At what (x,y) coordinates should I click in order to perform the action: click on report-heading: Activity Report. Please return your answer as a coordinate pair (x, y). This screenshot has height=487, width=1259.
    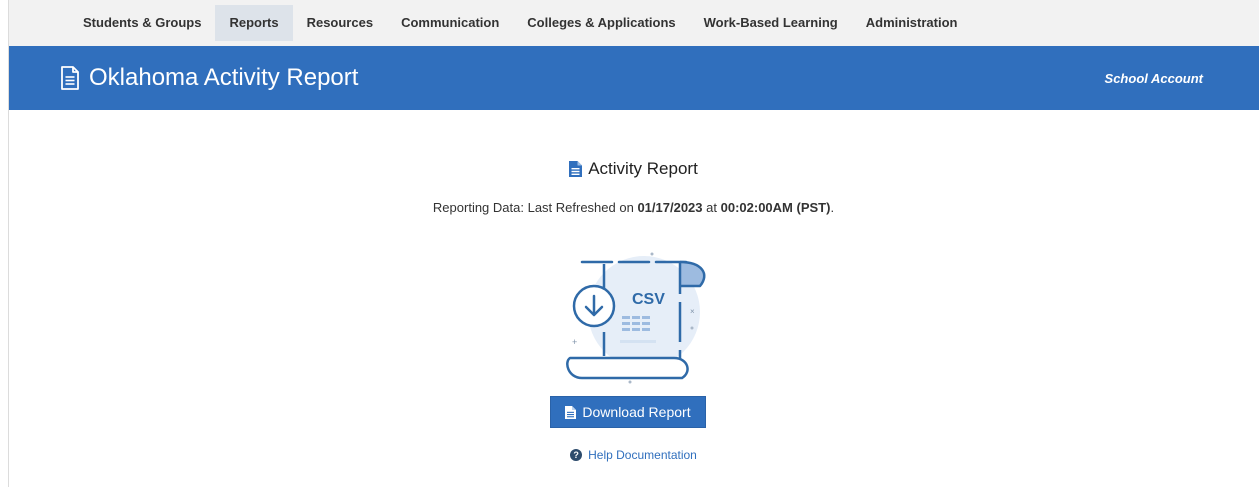
    Looking at the image, I should click on (633, 169).